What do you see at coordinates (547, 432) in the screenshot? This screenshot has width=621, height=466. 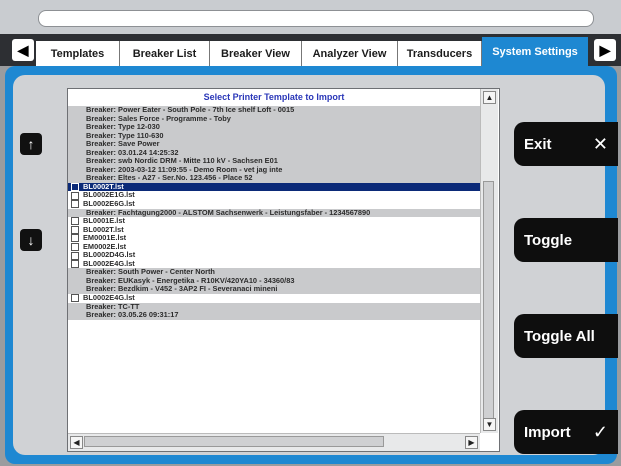 I see `import-button-label: Import` at bounding box center [547, 432].